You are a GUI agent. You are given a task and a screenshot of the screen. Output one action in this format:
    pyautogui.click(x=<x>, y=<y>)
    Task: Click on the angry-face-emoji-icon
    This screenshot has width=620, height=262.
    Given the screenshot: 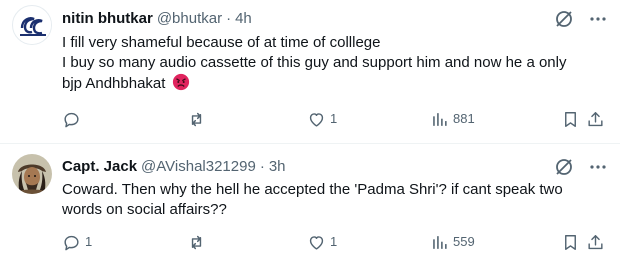 What is the action you would take?
    pyautogui.click(x=180, y=82)
    